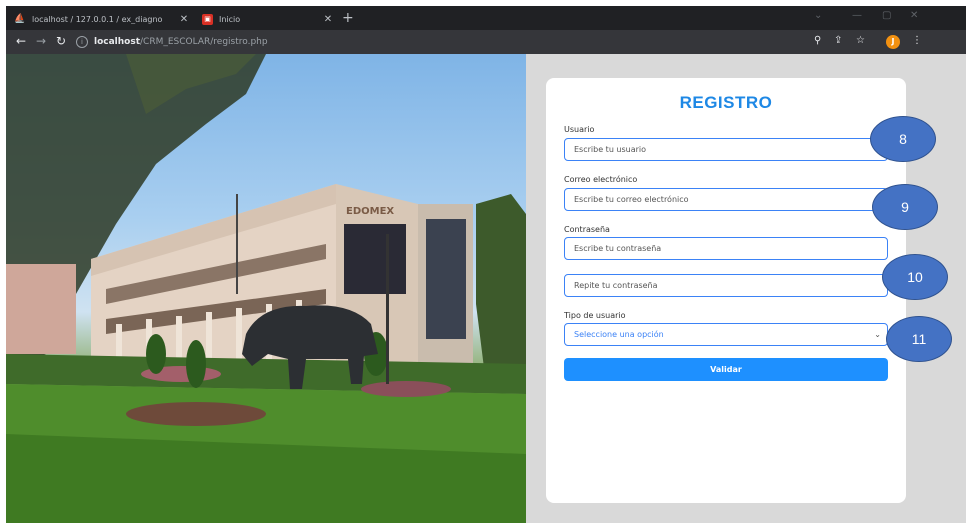 This screenshot has width=972, height=523. What do you see at coordinates (726, 149) in the screenshot?
I see `usuario-input: Escribe tu usuario` at bounding box center [726, 149].